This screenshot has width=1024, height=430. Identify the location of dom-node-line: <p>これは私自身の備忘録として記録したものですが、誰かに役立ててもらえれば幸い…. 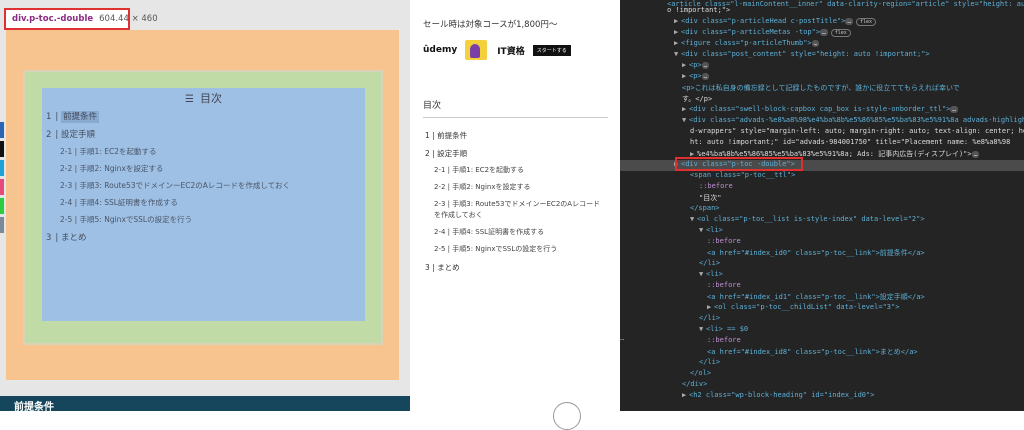
(822, 88).